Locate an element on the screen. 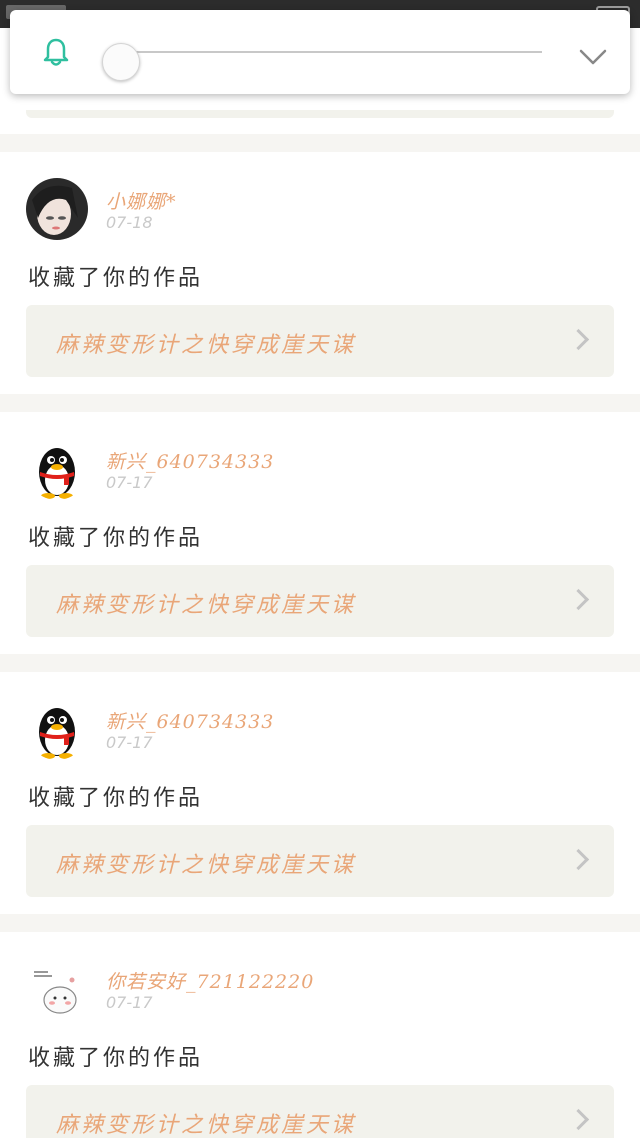 This screenshot has width=640, height=1138. bell-icon is located at coordinates (56, 52).